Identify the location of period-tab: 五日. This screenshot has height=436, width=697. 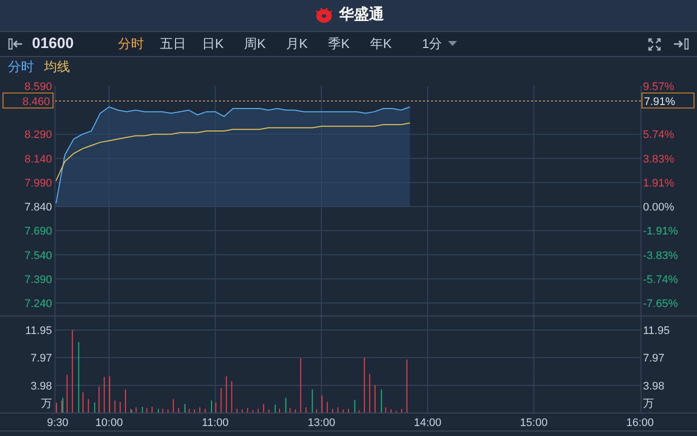
(181, 44).